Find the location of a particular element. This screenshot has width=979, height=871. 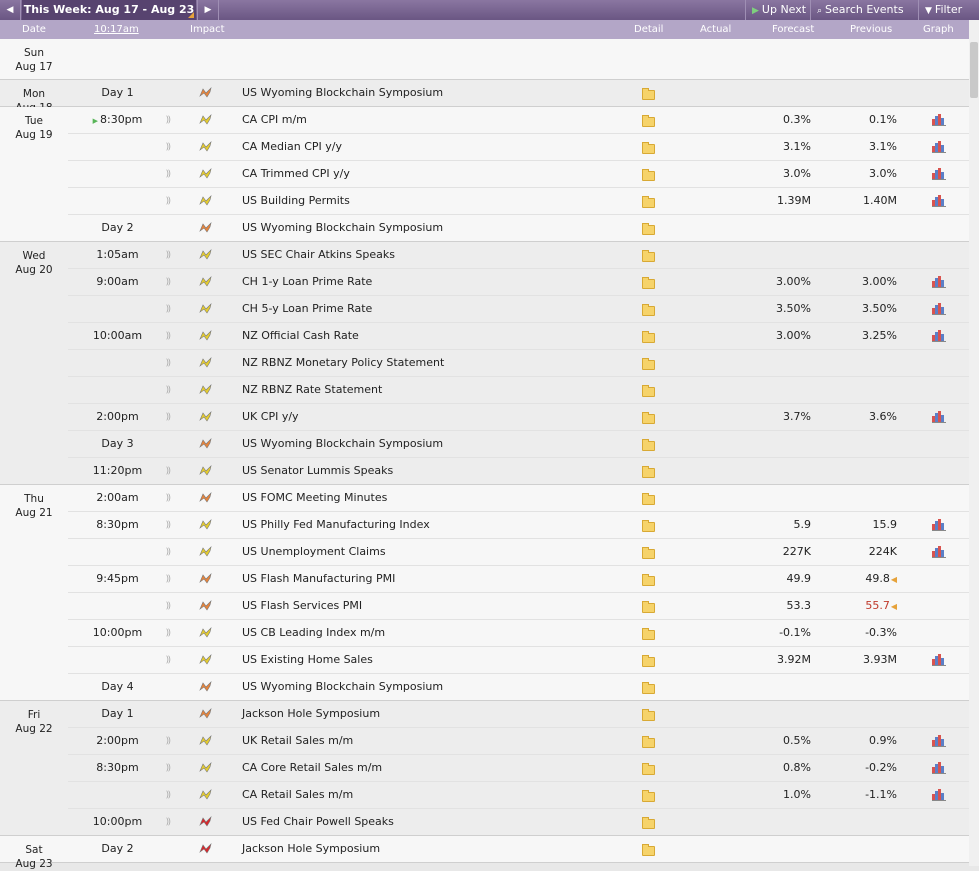

up-next-button: ▶ Up Next is located at coordinates (778, 10).